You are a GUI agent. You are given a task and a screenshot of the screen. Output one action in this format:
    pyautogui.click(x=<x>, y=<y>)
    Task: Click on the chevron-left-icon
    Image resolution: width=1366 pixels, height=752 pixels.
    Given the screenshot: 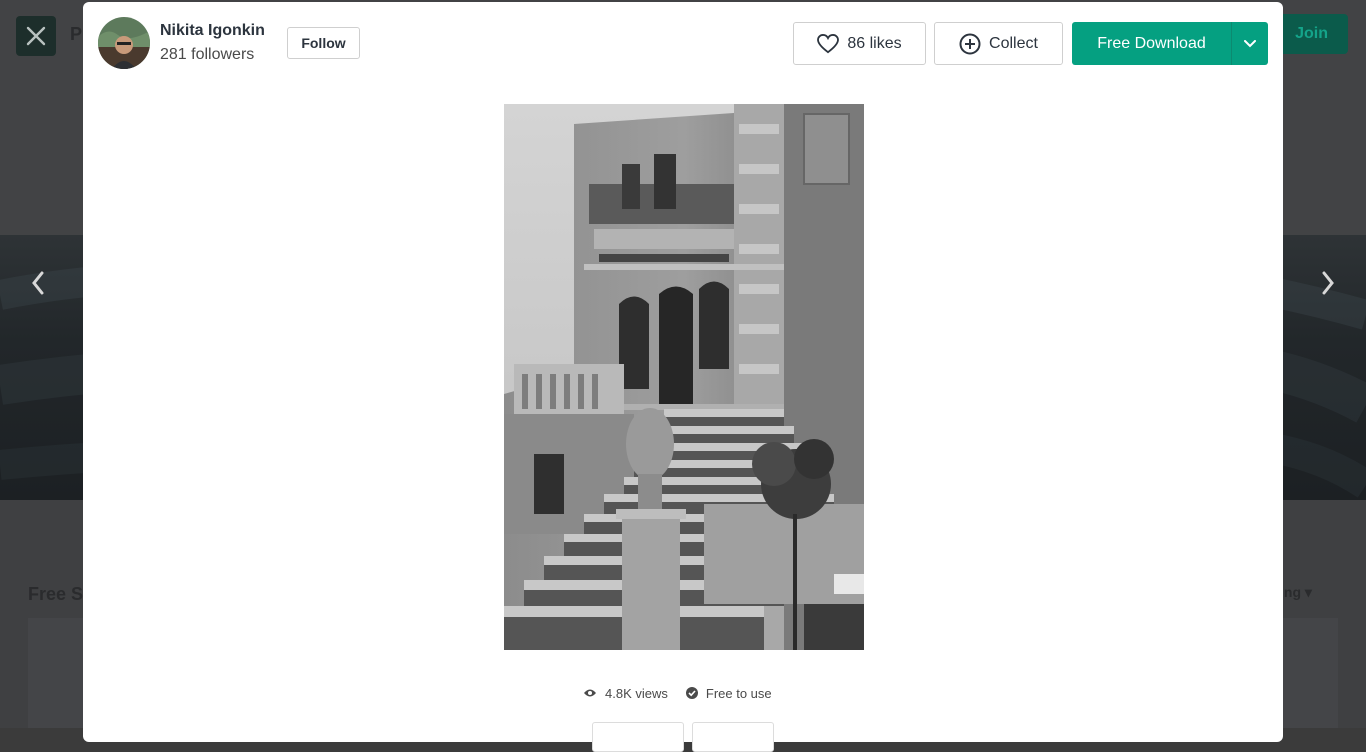 What is the action you would take?
    pyautogui.click(x=38, y=283)
    